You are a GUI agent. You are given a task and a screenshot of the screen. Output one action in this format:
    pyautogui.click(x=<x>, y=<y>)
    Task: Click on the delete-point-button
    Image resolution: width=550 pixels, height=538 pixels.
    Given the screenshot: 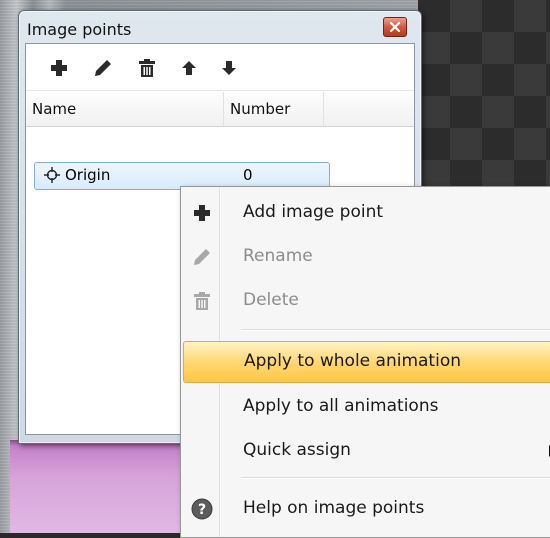 What is the action you would take?
    pyautogui.click(x=147, y=68)
    